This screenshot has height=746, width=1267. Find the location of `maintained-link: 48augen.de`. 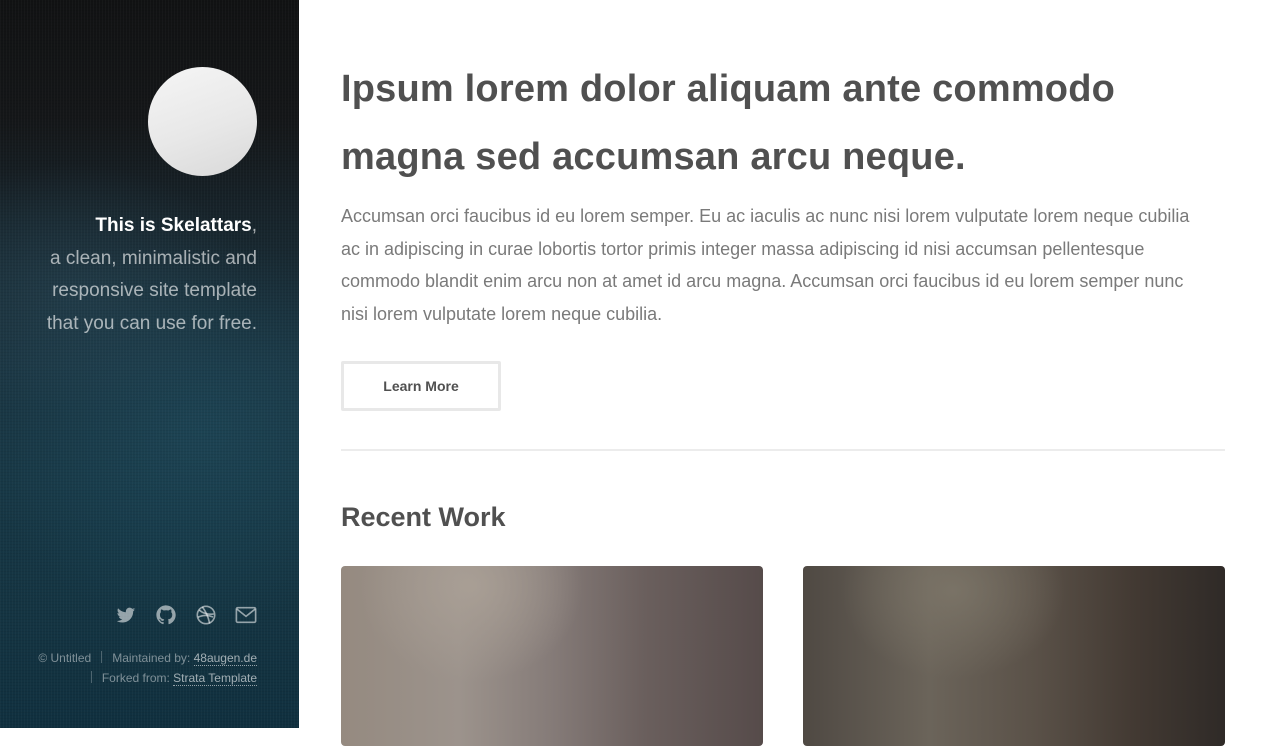

maintained-link: 48augen.de is located at coordinates (225, 658).